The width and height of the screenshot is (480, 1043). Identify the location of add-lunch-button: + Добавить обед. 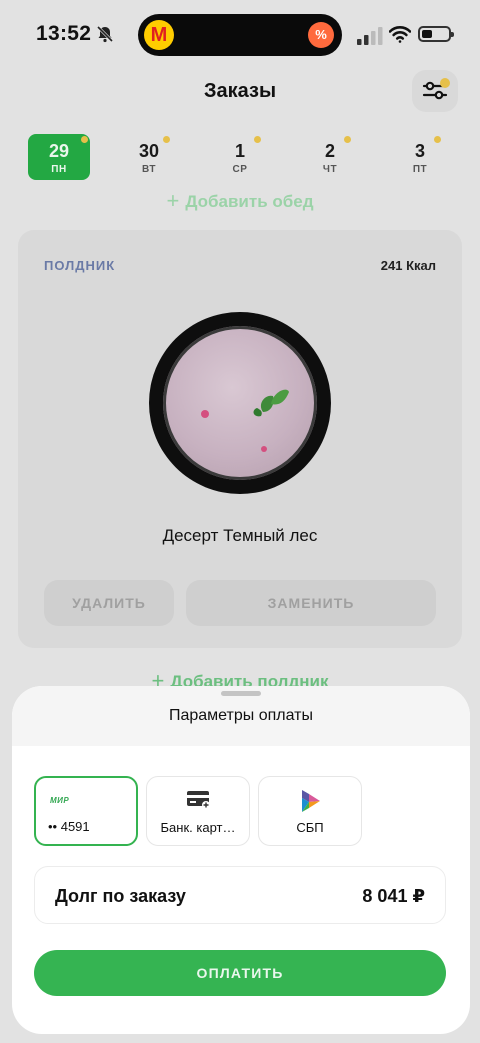
(240, 201).